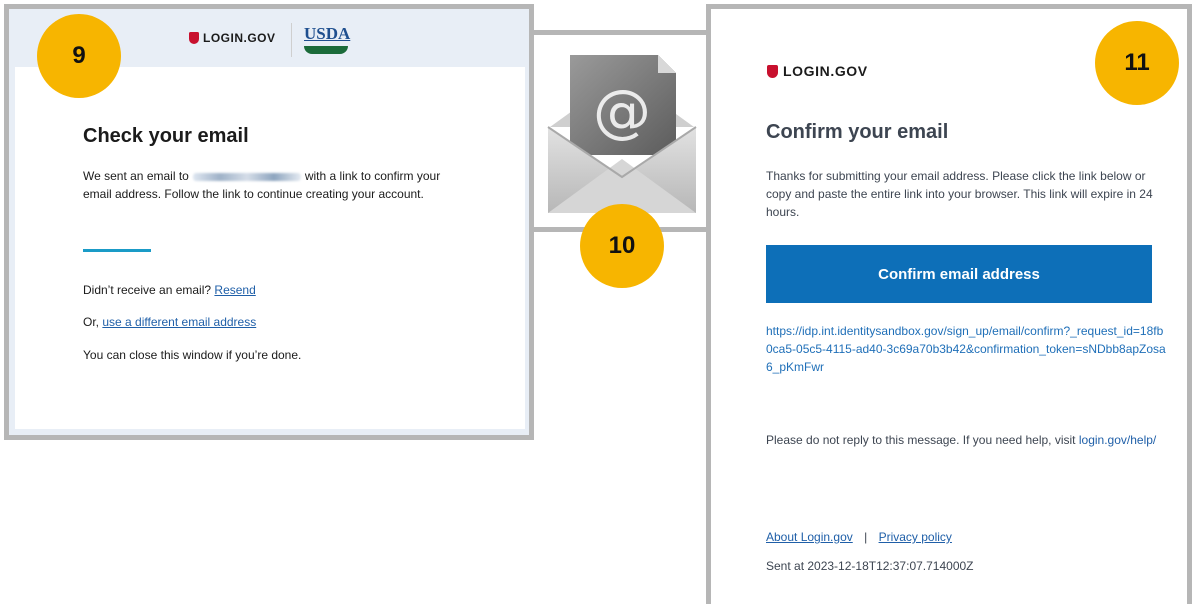  What do you see at coordinates (166, 136) in the screenshot?
I see `page-title: Check your email` at bounding box center [166, 136].